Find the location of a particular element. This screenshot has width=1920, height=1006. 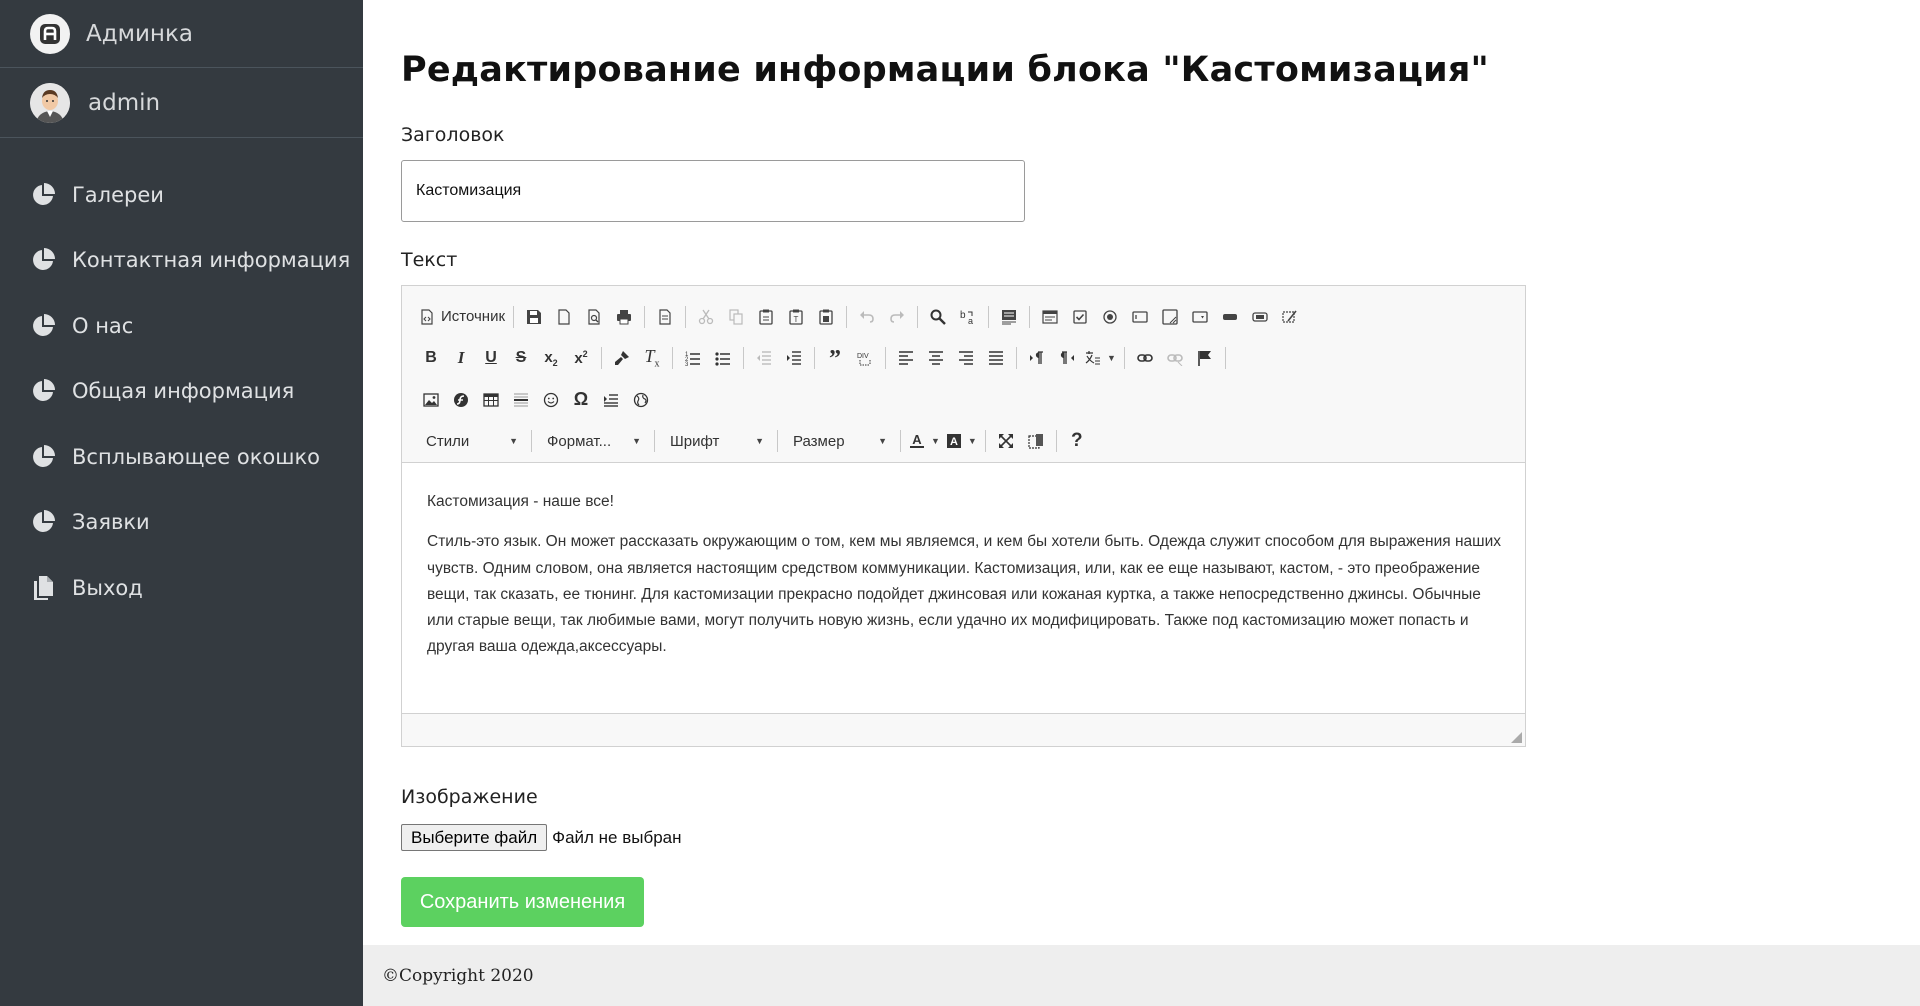

strike-button: S is located at coordinates (521, 358).